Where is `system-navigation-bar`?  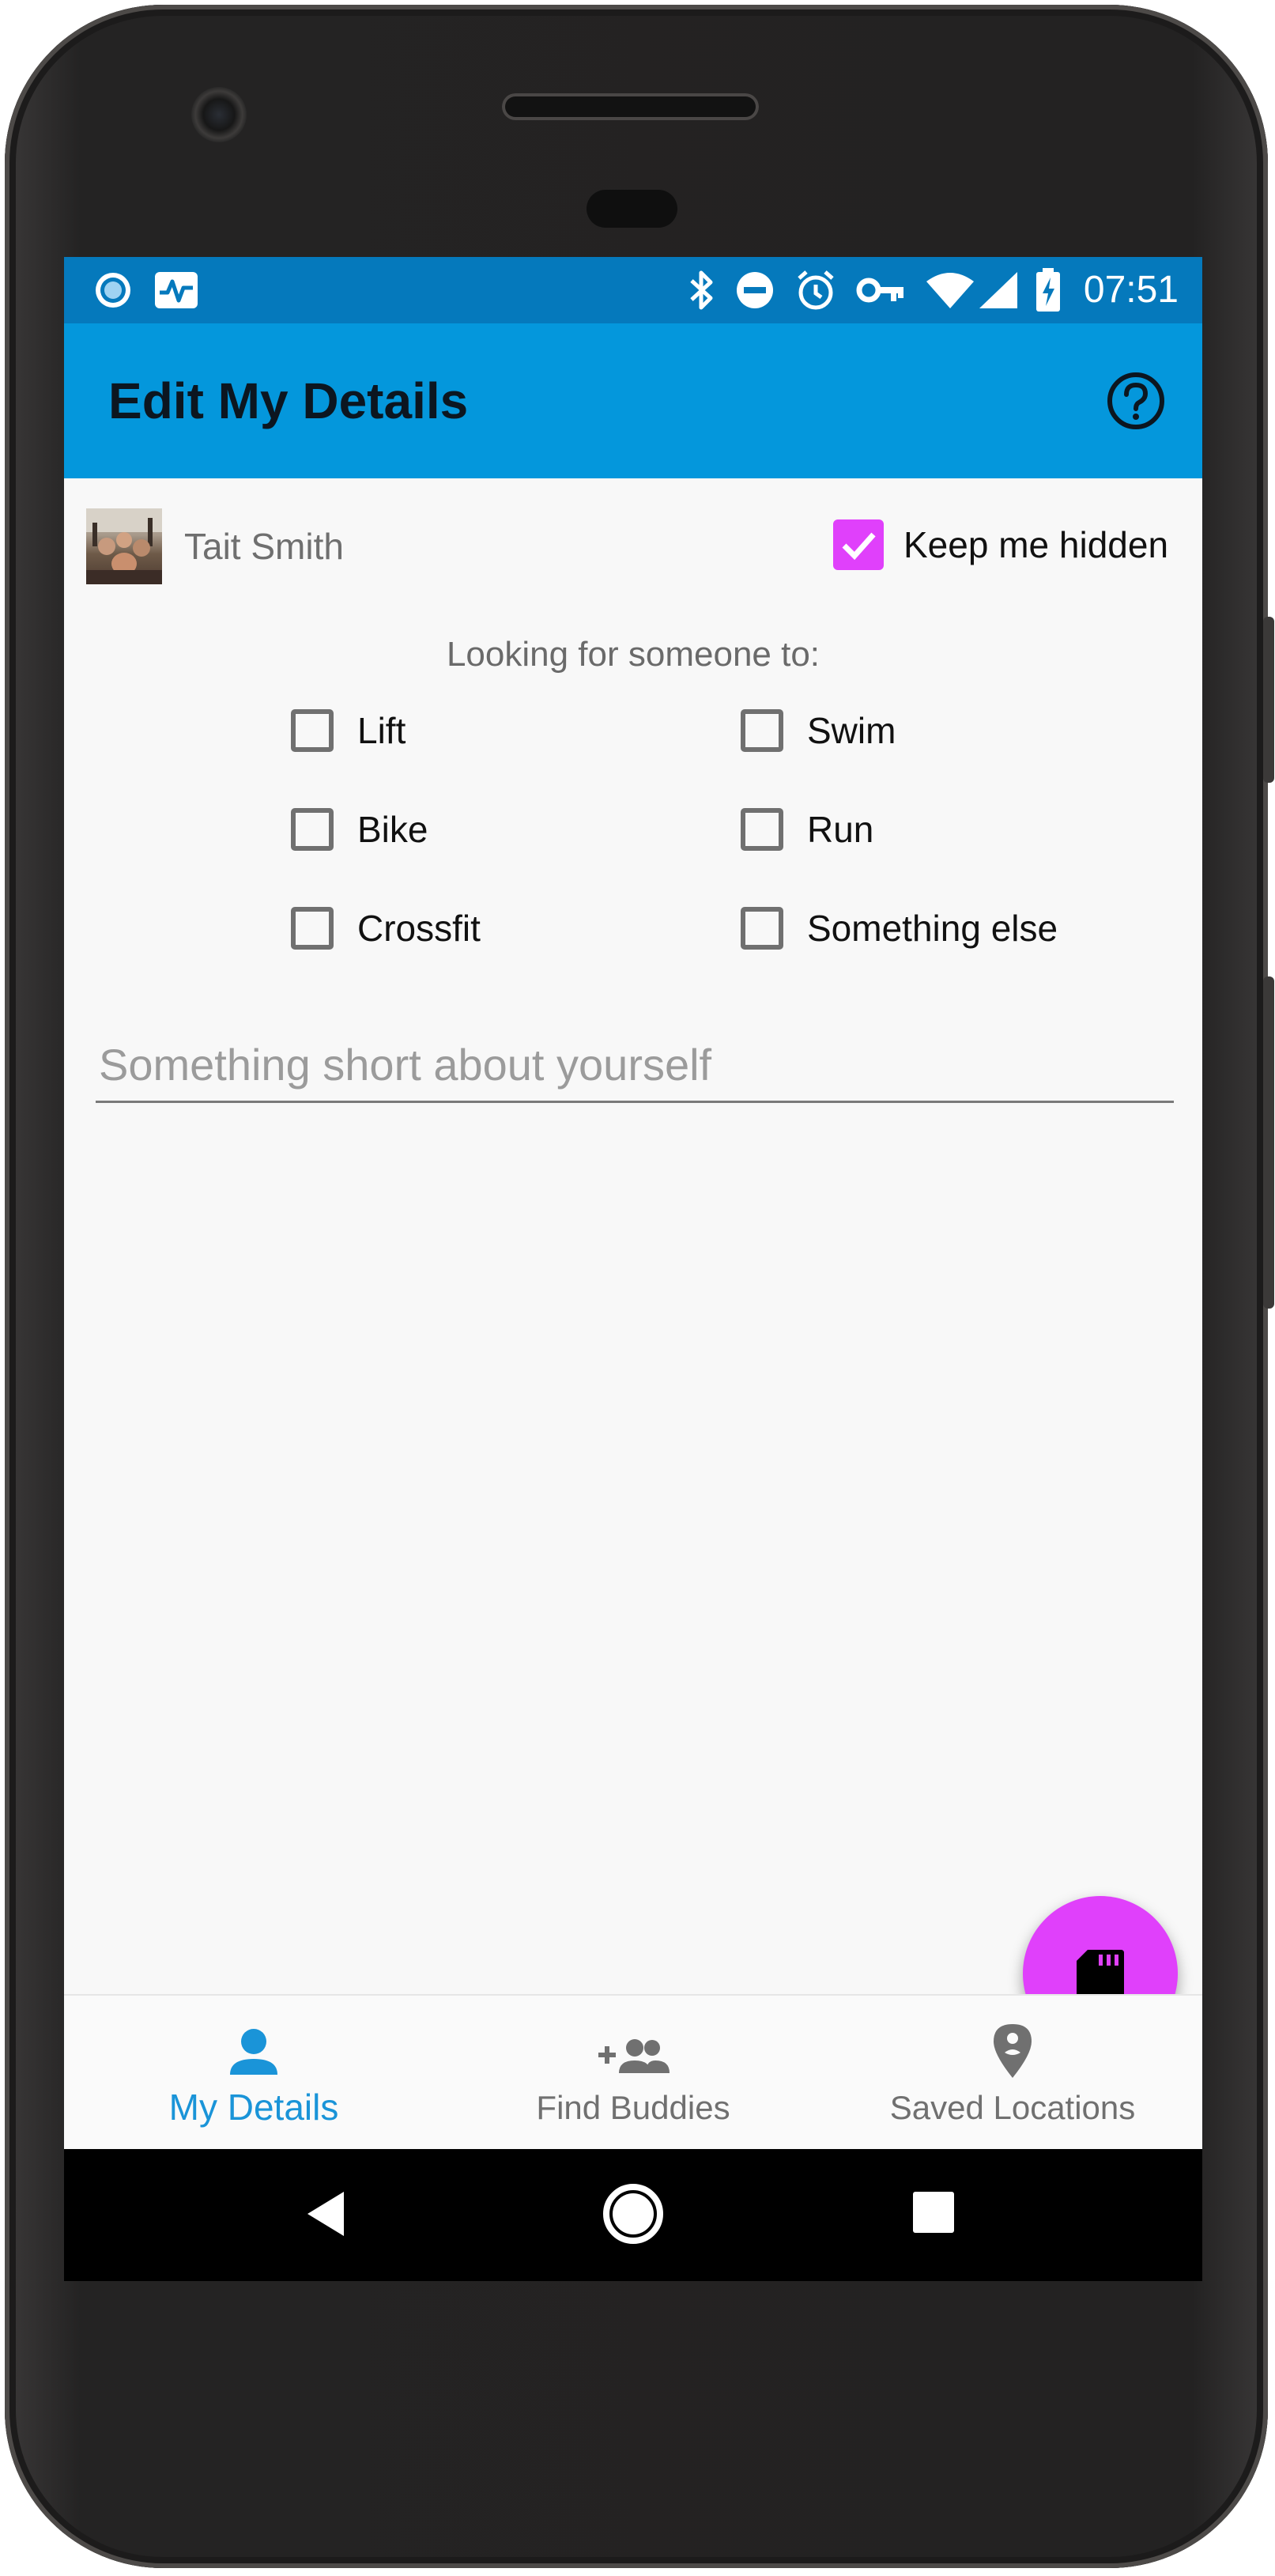
system-navigation-bar is located at coordinates (633, 2215).